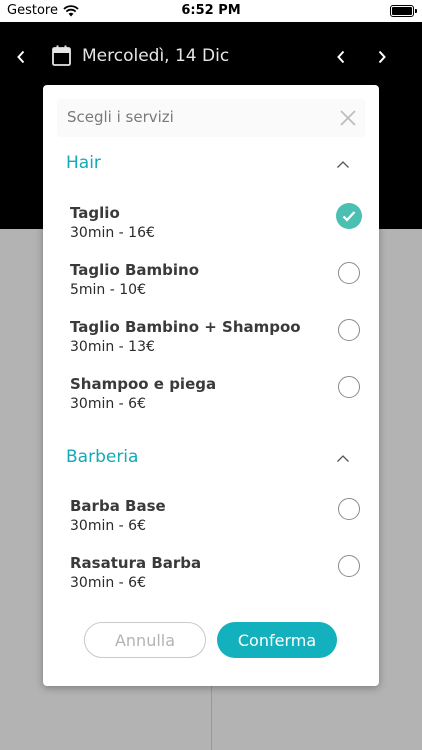  Describe the element at coordinates (95, 213) in the screenshot. I see `service-name: Taglio` at that location.